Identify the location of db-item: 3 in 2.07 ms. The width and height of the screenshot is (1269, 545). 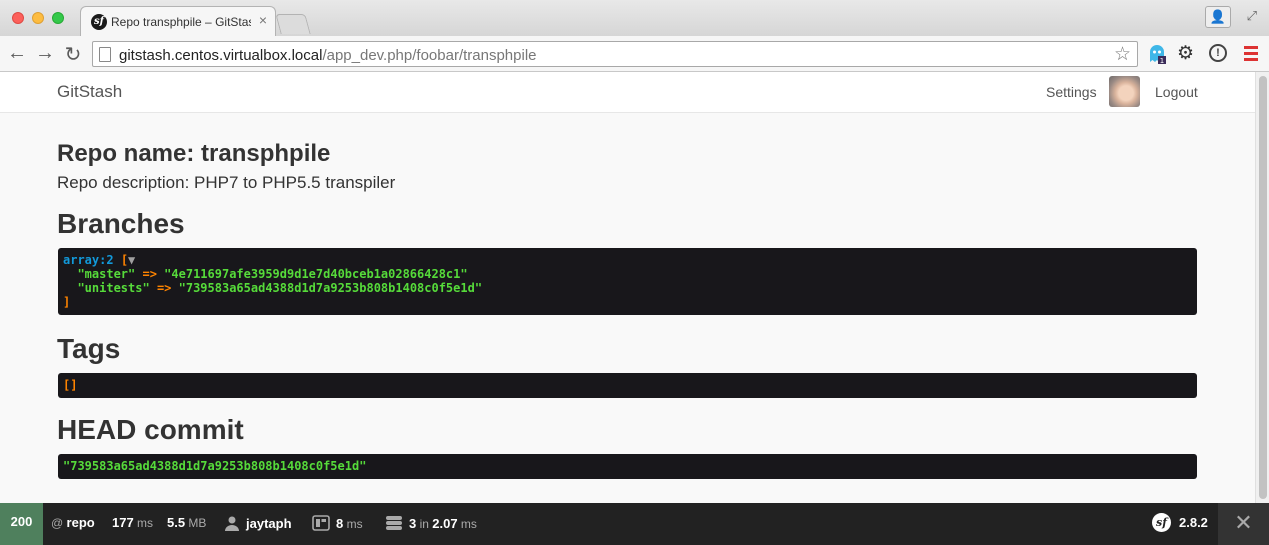
(431, 523).